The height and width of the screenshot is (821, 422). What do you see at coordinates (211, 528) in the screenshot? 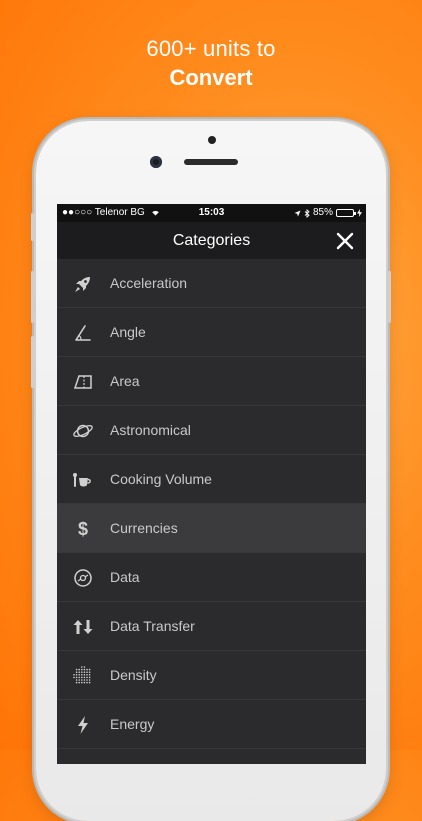
I see `list-item-currencies: $ Currencies` at bounding box center [211, 528].